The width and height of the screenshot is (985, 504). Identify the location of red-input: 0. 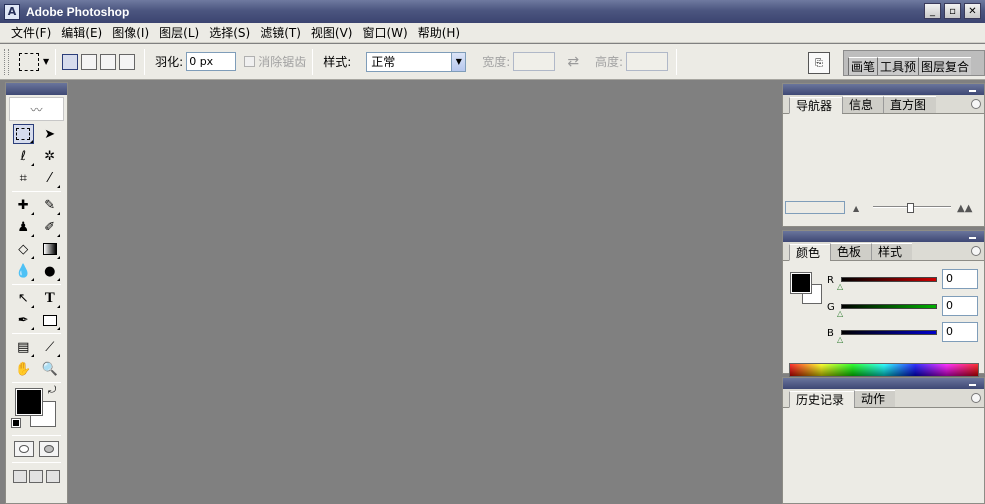
(960, 279).